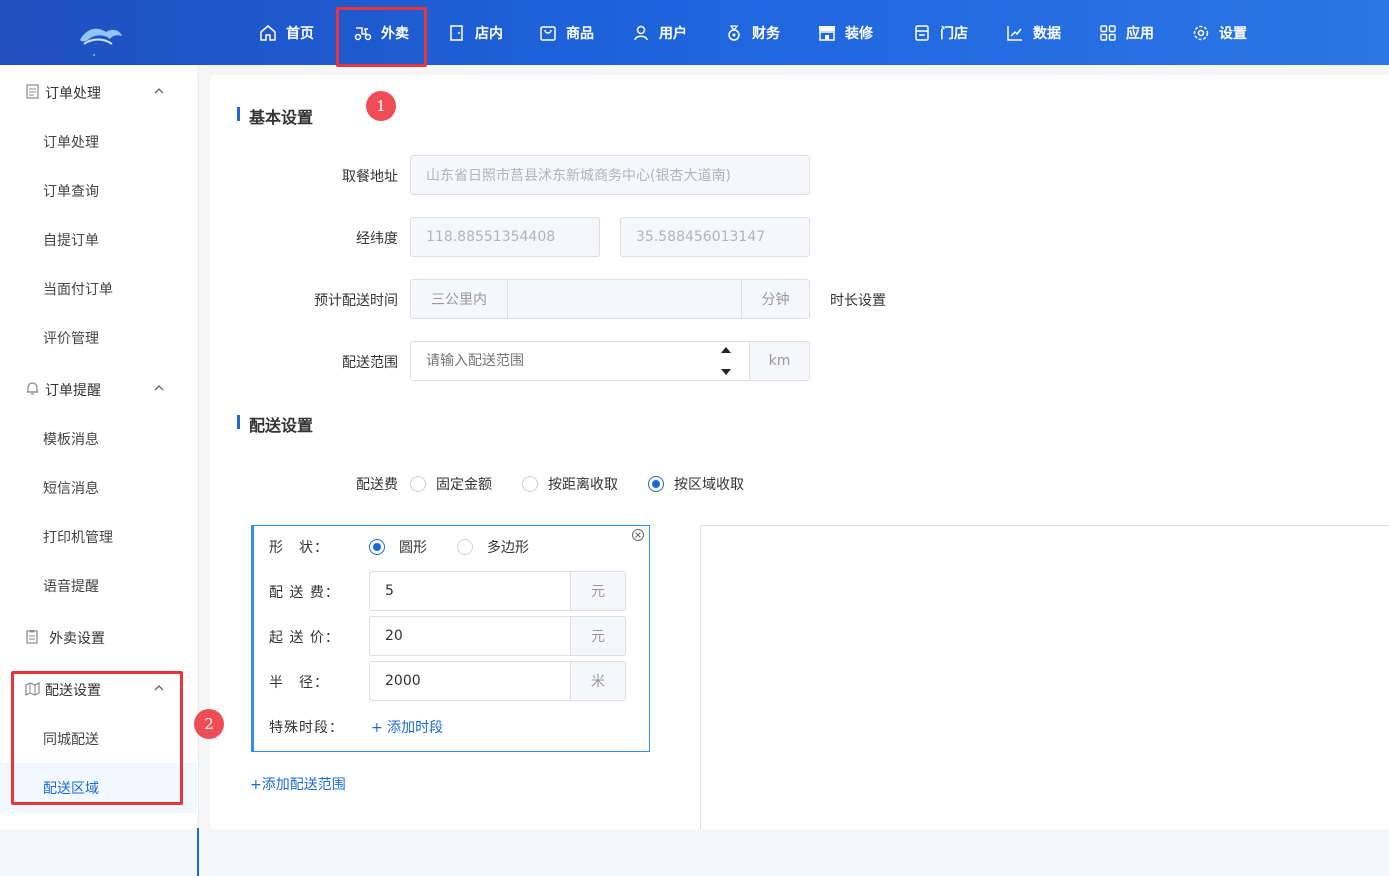 Image resolution: width=1389 pixels, height=876 pixels. Describe the element at coordinates (98, 487) in the screenshot. I see `sidebar-item-sms-messages: 短信消息` at that location.